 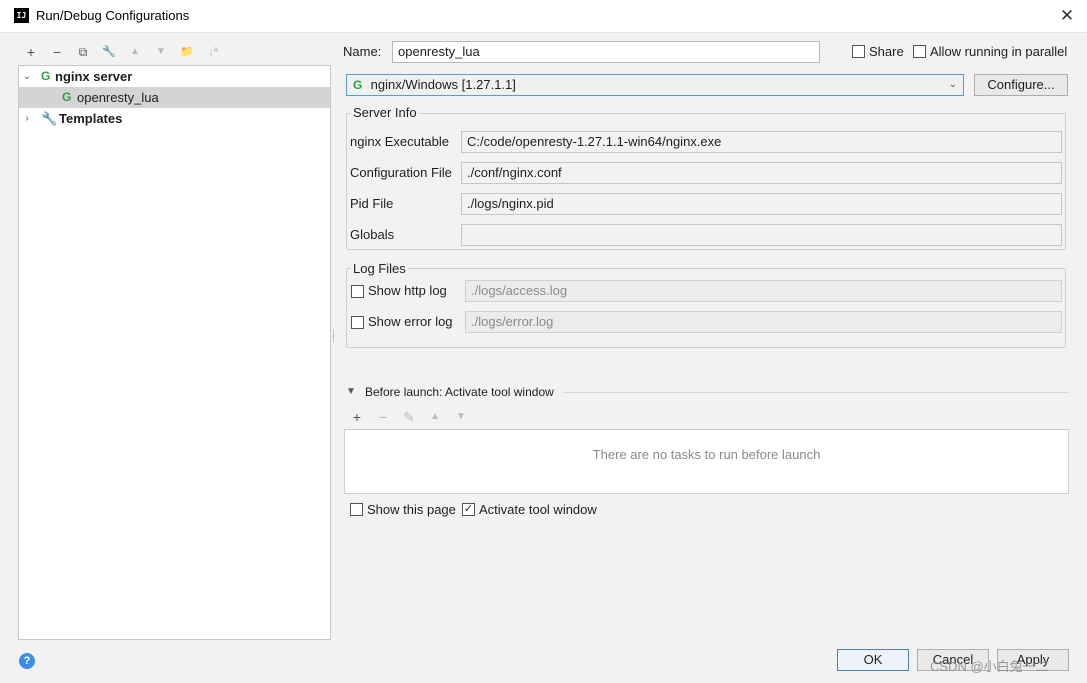 I want to click on show-this-page-label: Show this page, so click(x=411, y=509).